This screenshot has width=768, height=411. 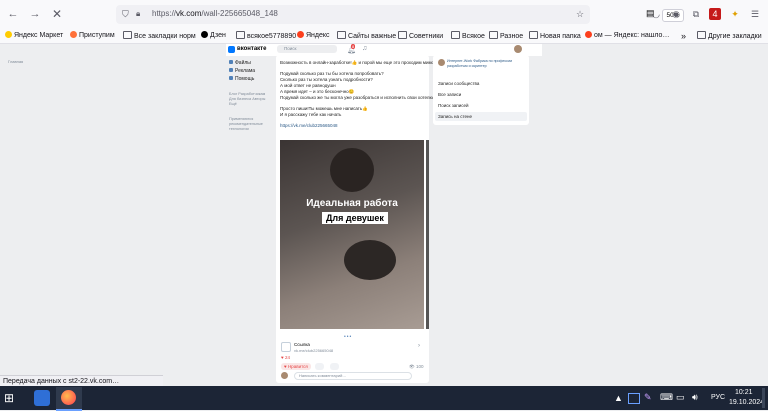 I want to click on forward-icon: →, so click(x=35, y=14).